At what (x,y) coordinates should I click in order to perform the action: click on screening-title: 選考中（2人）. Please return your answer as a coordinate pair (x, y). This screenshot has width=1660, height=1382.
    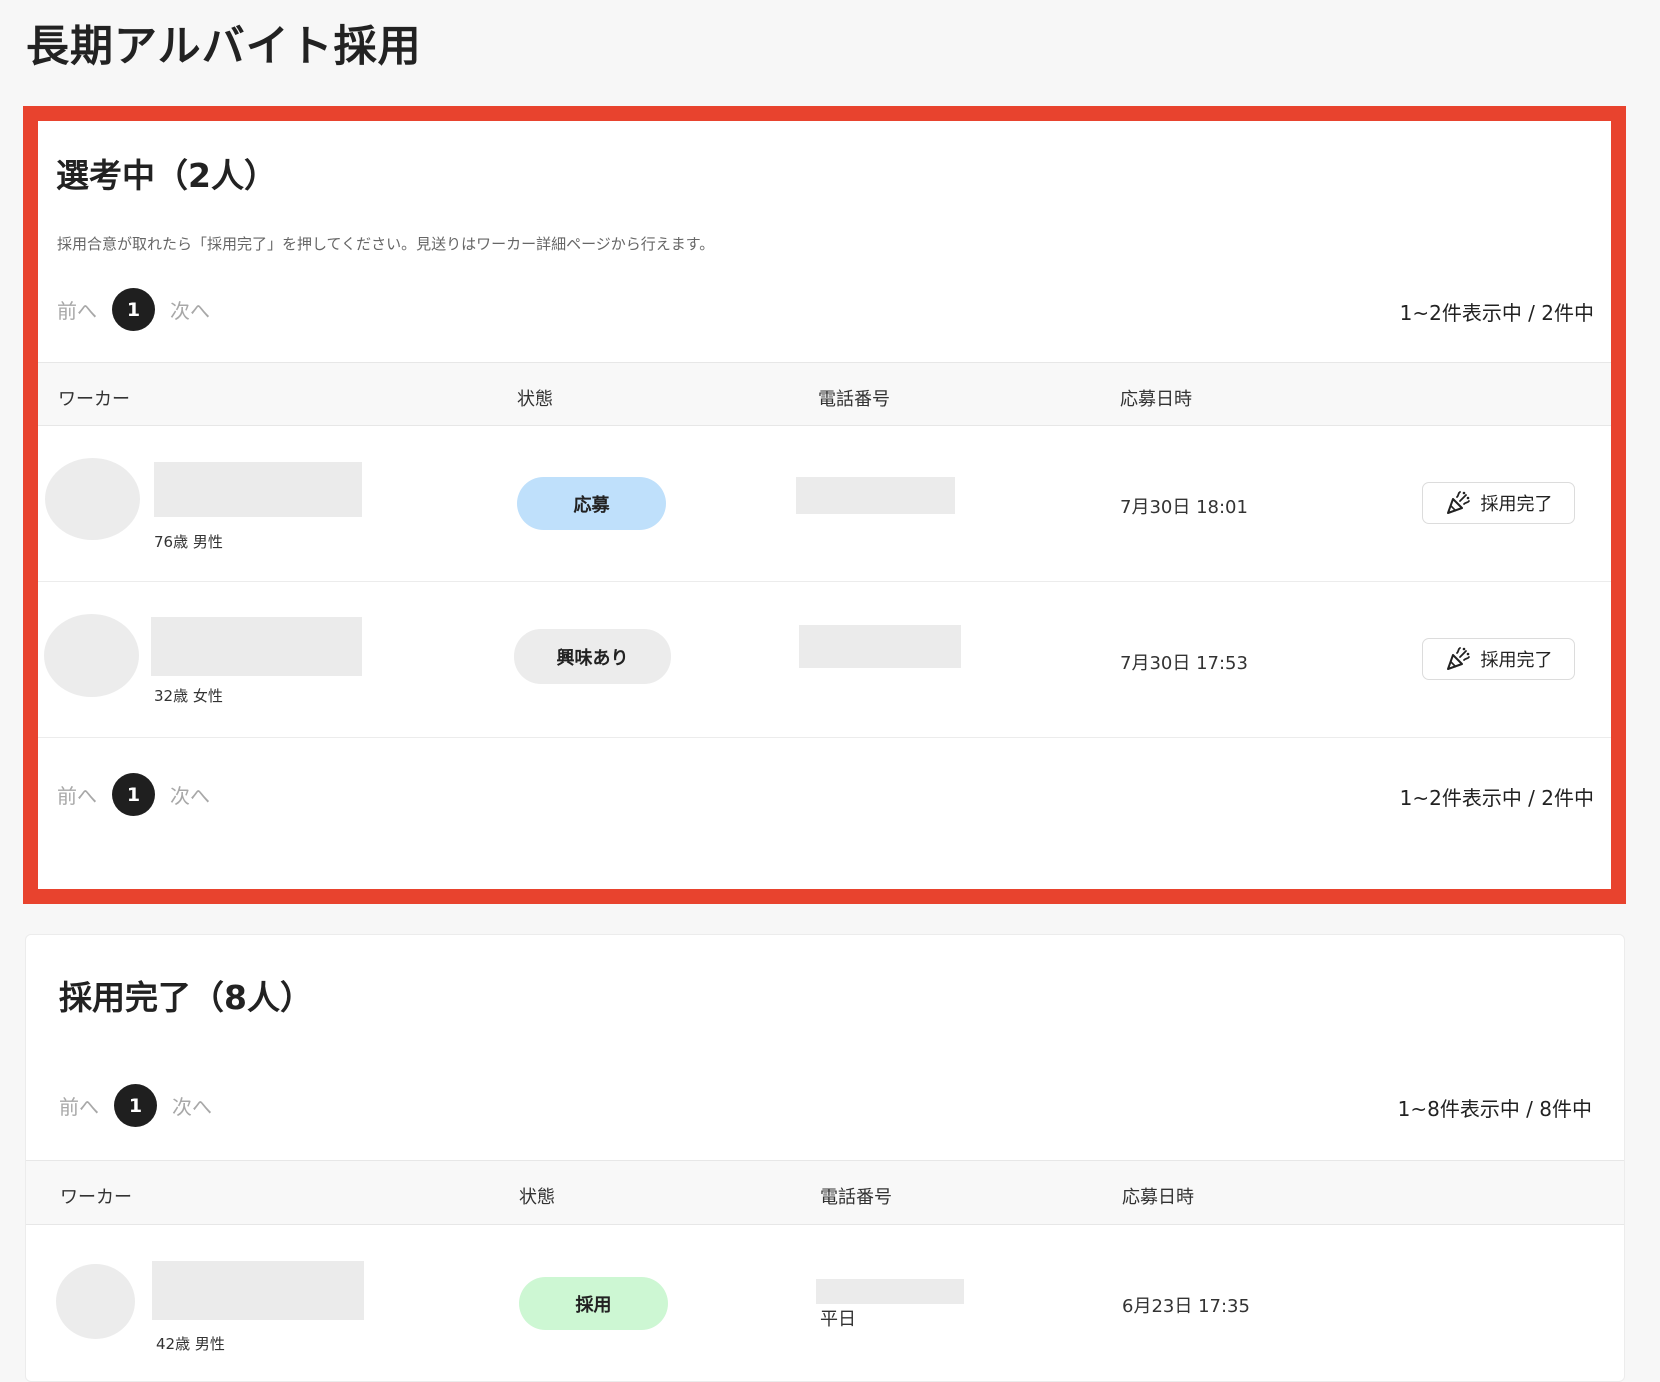
    Looking at the image, I should click on (166, 175).